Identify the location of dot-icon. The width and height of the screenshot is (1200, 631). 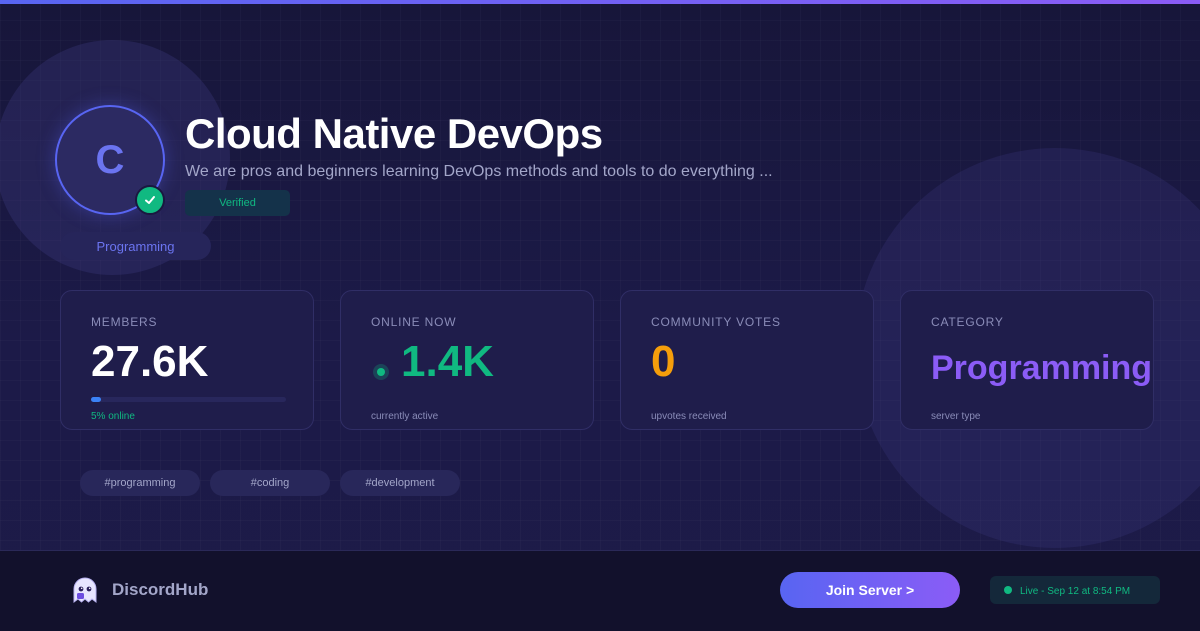
(381, 372).